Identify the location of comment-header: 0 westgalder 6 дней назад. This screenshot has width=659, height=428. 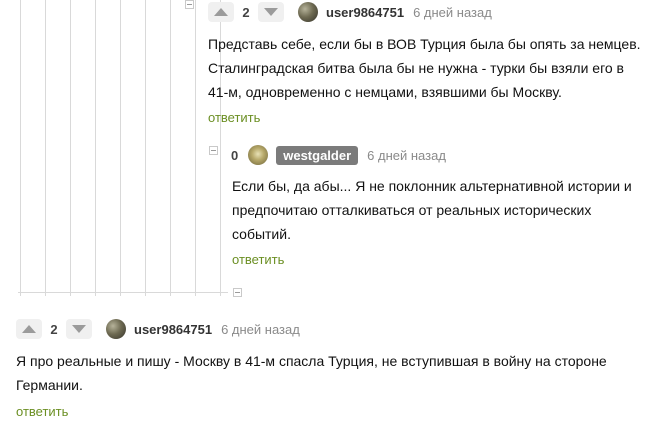
(338, 155).